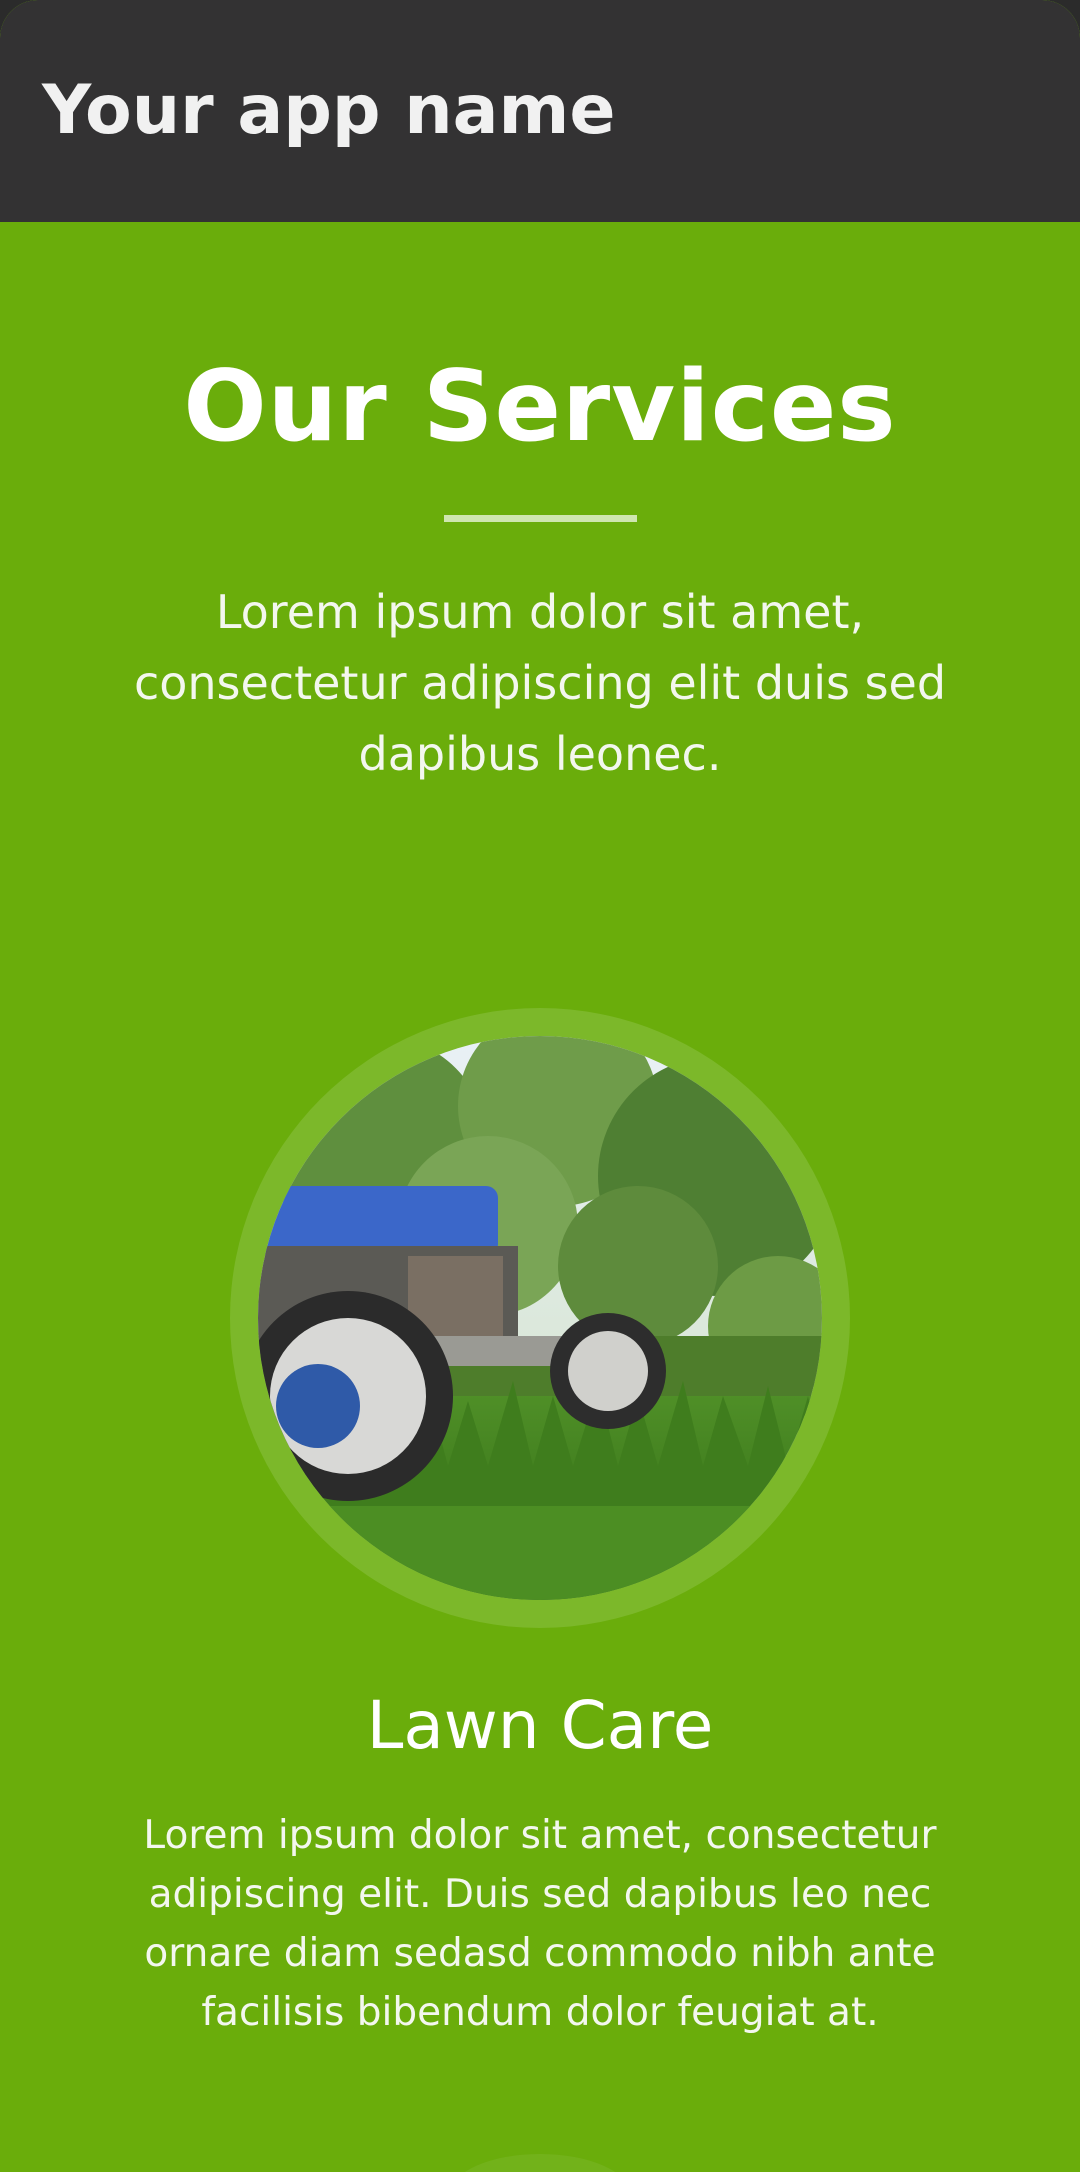  What do you see at coordinates (540, 518) in the screenshot?
I see `title-divider` at bounding box center [540, 518].